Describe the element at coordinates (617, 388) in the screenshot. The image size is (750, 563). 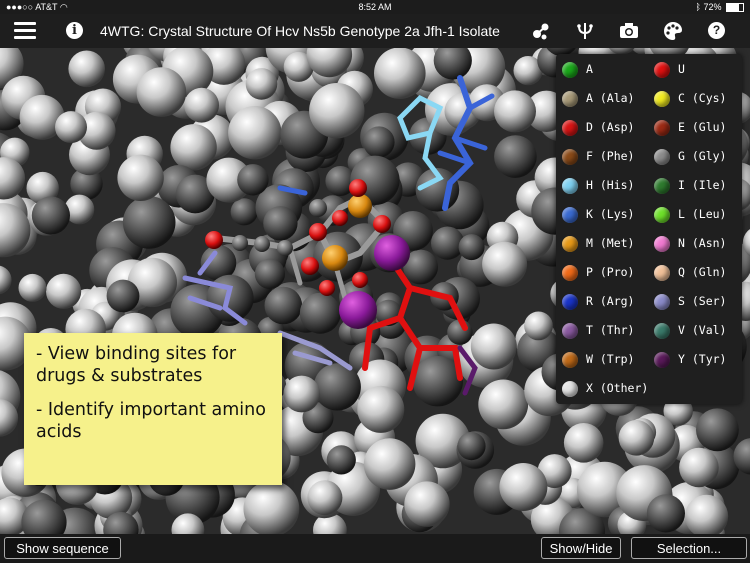
I see `legend-label: X (Other)` at that location.